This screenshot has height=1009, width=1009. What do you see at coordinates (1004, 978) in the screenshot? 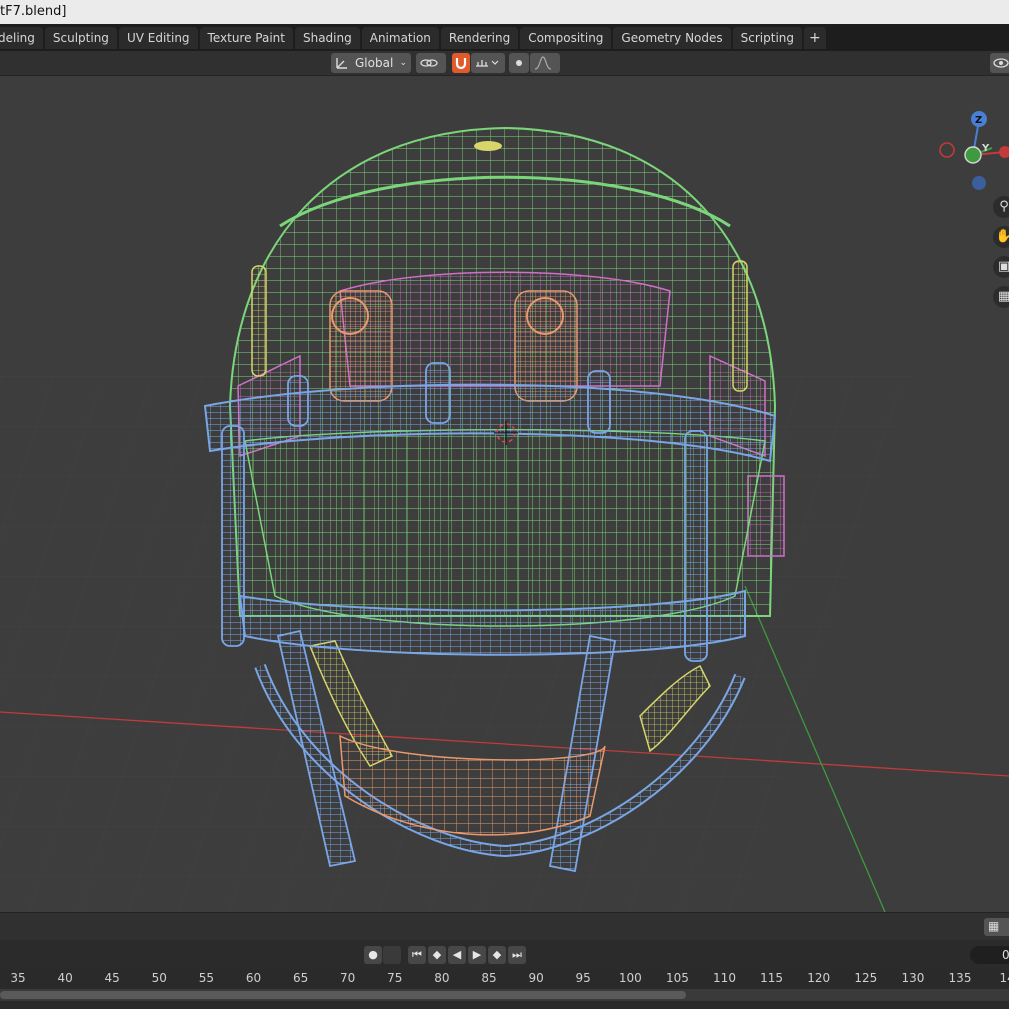
I see `frame-tick-label: 14` at bounding box center [1004, 978].